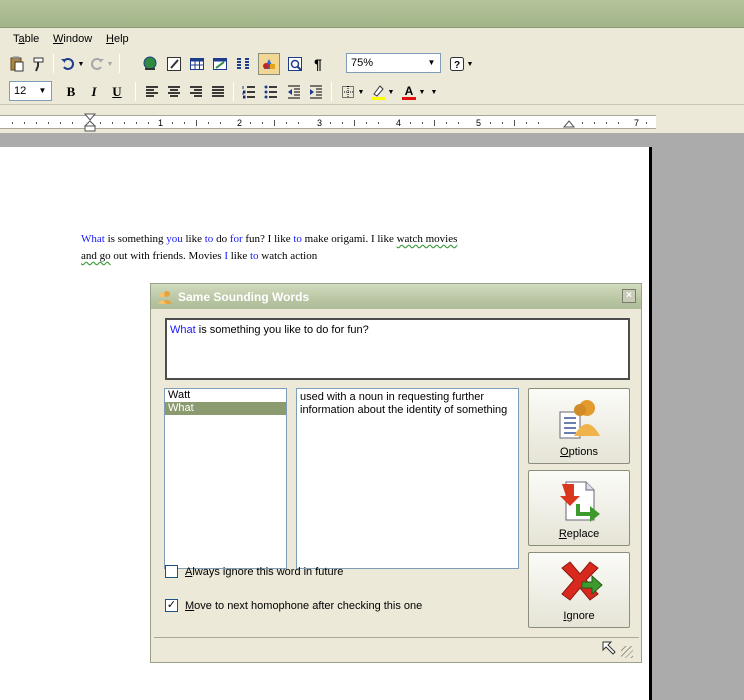 This screenshot has width=744, height=700. I want to click on drawing-icon, so click(269, 64).